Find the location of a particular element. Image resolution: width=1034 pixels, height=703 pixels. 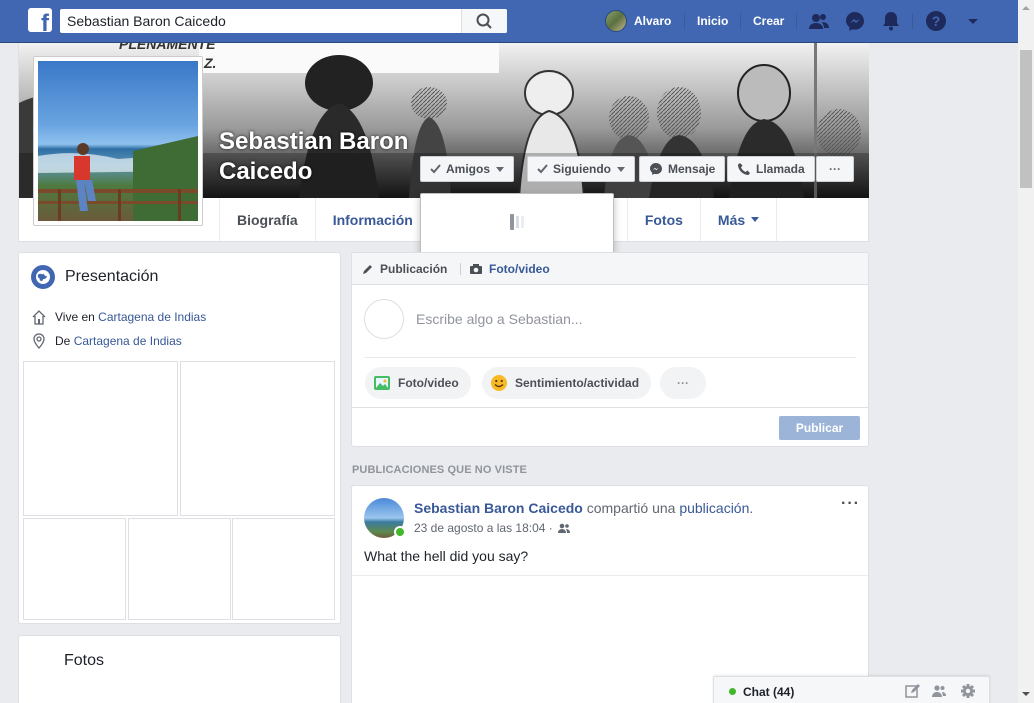

from-city-link: Cartagena de Indias is located at coordinates (128, 341).